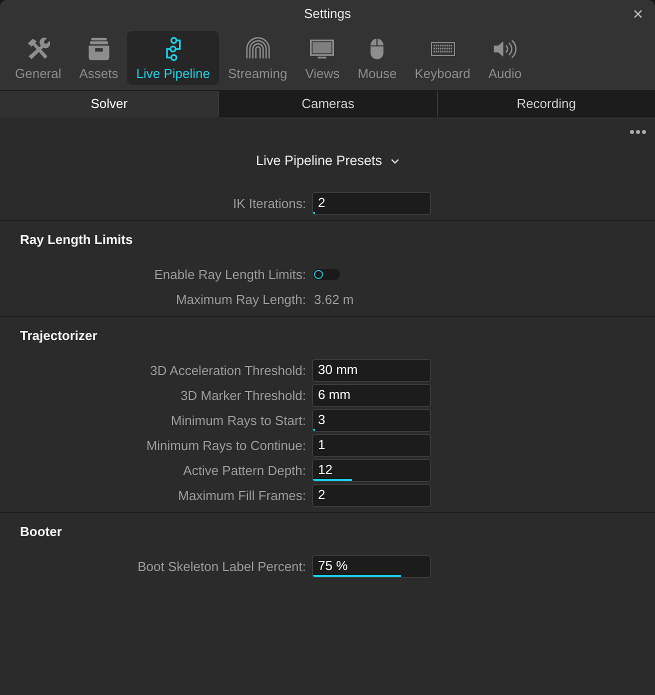 This screenshot has width=655, height=695. What do you see at coordinates (326, 274) in the screenshot?
I see `toggle-switch` at bounding box center [326, 274].